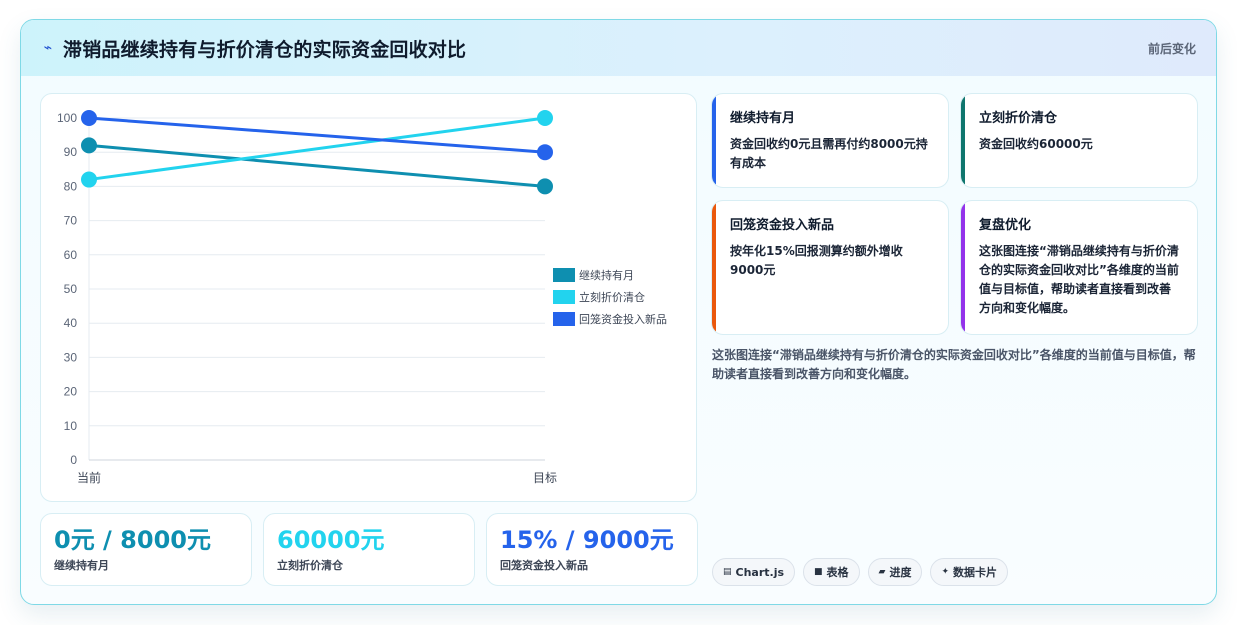  Describe the element at coordinates (816, 260) in the screenshot. I see `info-card-text: 按年化15%回报测算约额外增收9000元` at that location.